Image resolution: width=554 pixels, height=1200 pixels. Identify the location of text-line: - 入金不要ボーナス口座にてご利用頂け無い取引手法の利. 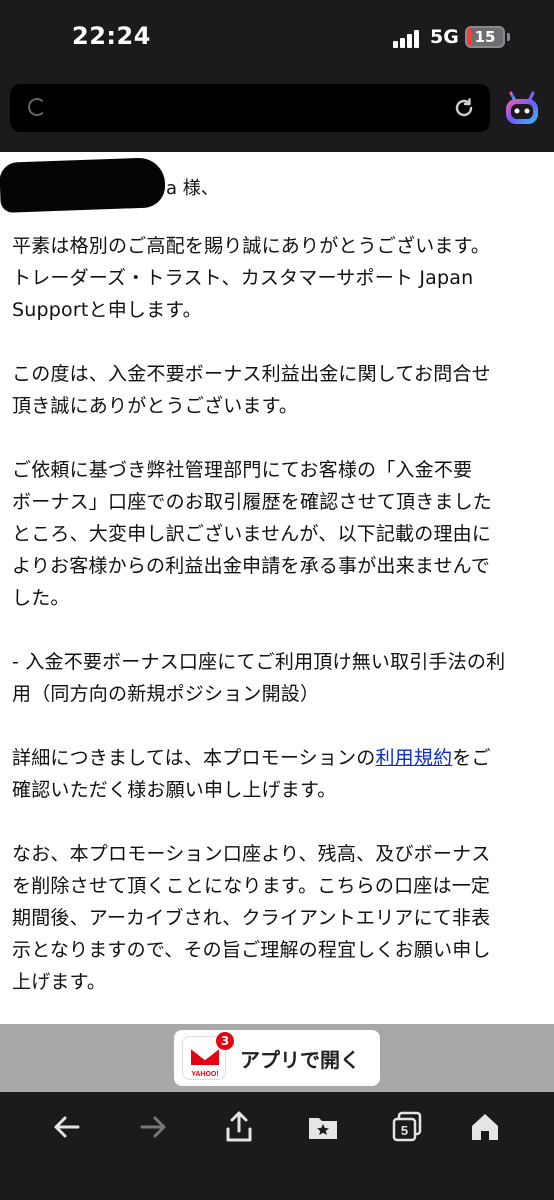
(259, 662).